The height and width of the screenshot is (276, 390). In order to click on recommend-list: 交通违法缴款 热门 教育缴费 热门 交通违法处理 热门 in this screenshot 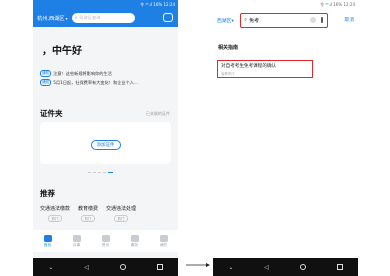, I will do `click(109, 213)`.